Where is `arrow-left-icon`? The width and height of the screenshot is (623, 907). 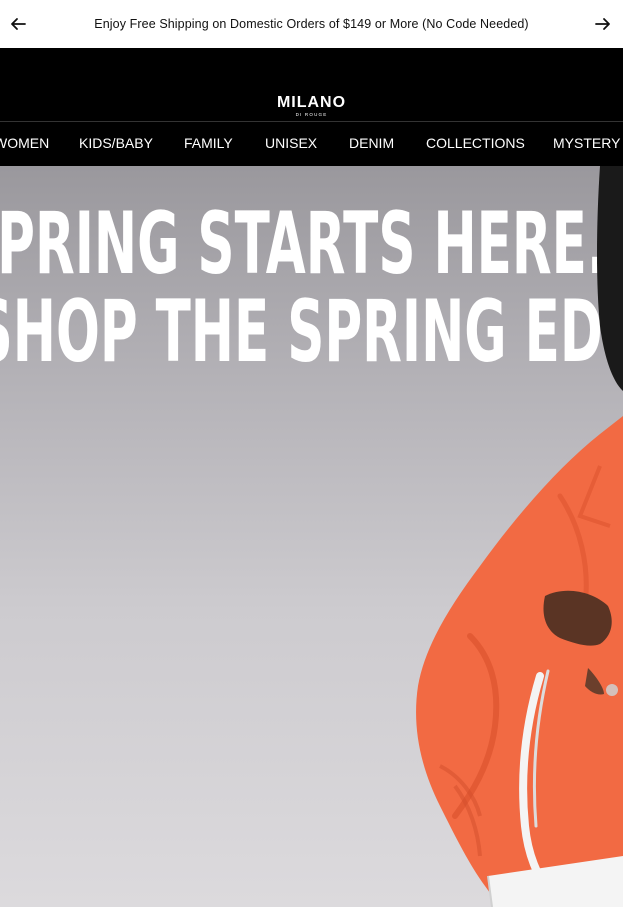 arrow-left-icon is located at coordinates (18, 24).